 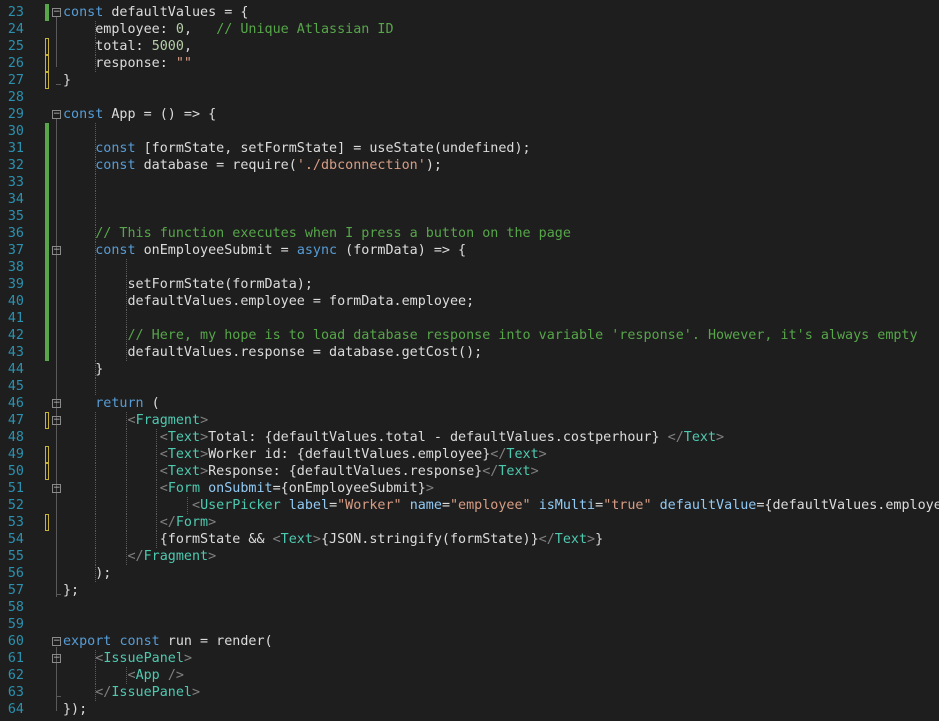 What do you see at coordinates (567, 505) in the screenshot?
I see `token: isMulti` at bounding box center [567, 505].